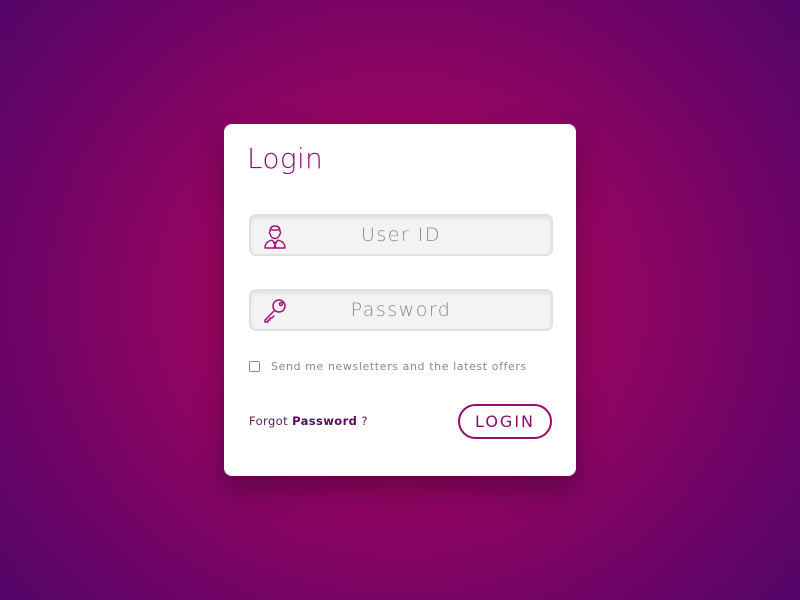 This screenshot has width=800, height=600. Describe the element at coordinates (364, 421) in the screenshot. I see `forgot-suffix: ?` at that location.